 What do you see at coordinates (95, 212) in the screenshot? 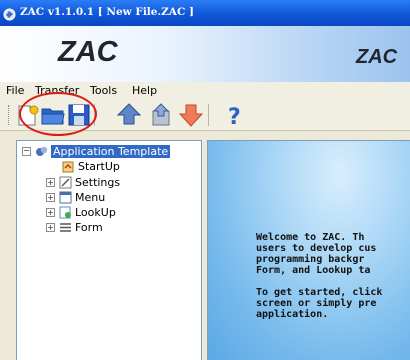
I see `tree-node-label: LookUp` at bounding box center [95, 212].